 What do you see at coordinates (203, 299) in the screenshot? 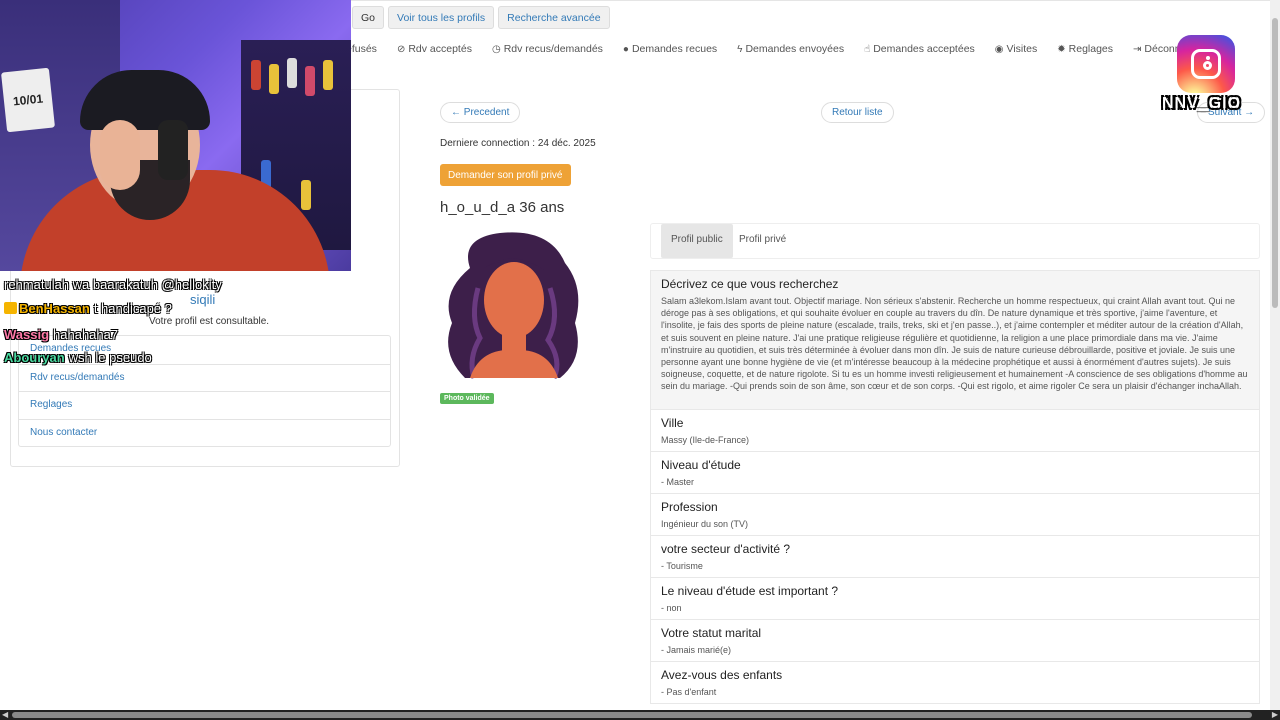
I see `sidebar-username: siqili` at bounding box center [203, 299].